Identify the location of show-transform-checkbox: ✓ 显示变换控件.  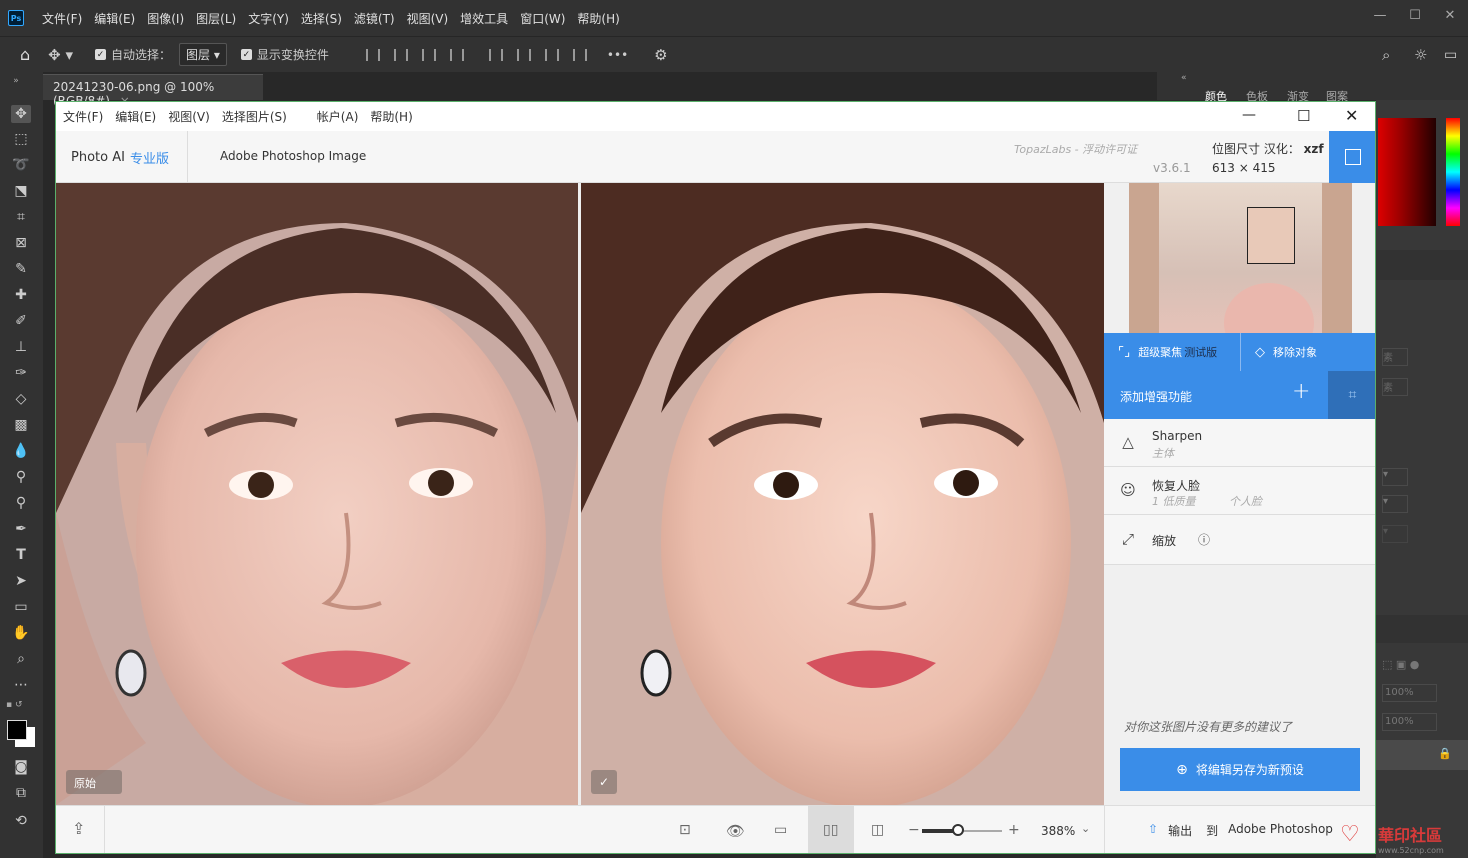
(284, 54).